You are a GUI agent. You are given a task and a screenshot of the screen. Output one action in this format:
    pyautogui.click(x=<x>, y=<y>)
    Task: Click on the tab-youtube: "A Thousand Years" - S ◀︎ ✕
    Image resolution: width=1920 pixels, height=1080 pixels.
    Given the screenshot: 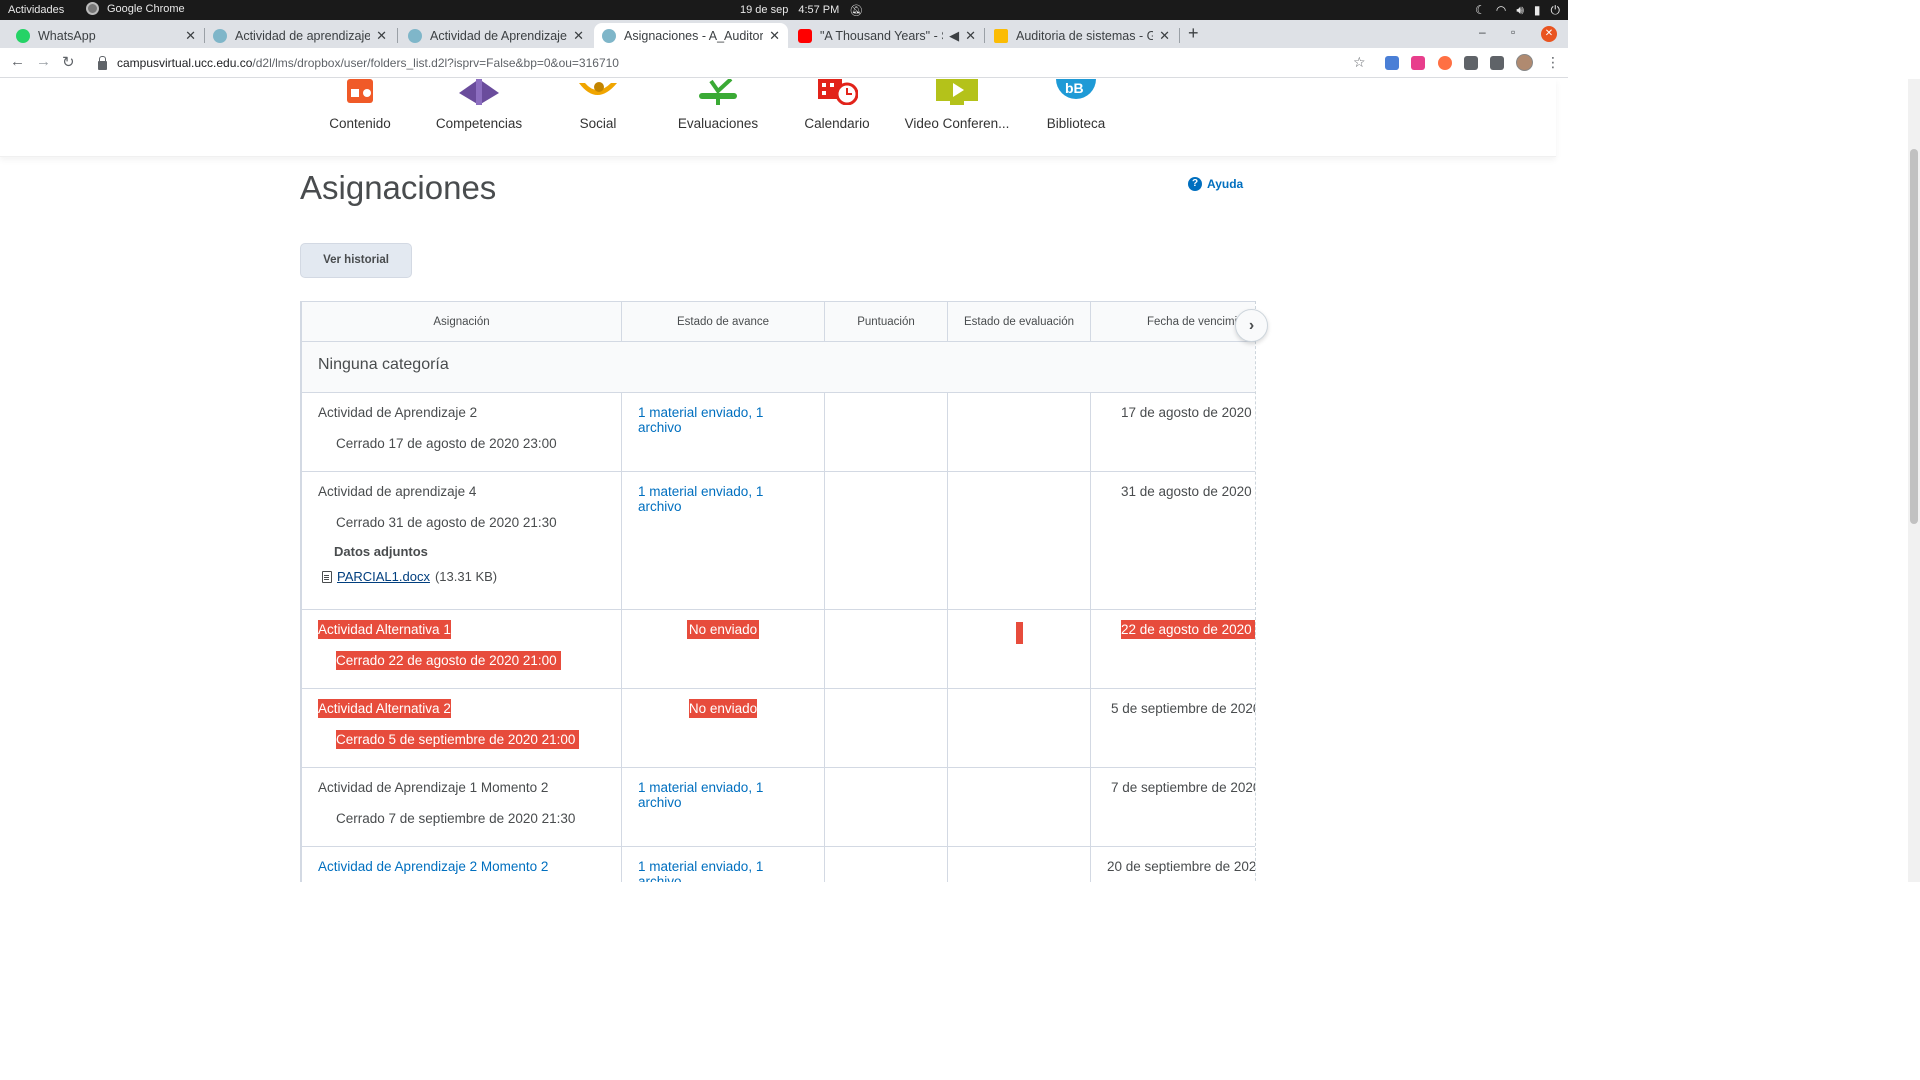 What is the action you would take?
    pyautogui.click(x=887, y=35)
    